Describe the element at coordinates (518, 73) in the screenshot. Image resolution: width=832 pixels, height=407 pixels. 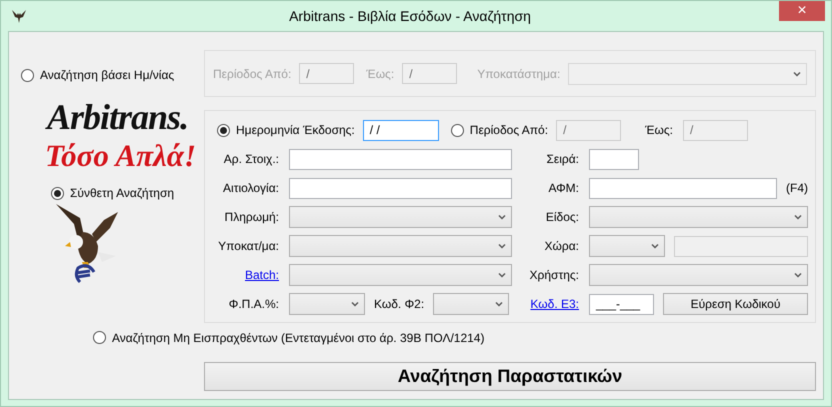
I see `field-label: Υποκατάστημα:` at that location.